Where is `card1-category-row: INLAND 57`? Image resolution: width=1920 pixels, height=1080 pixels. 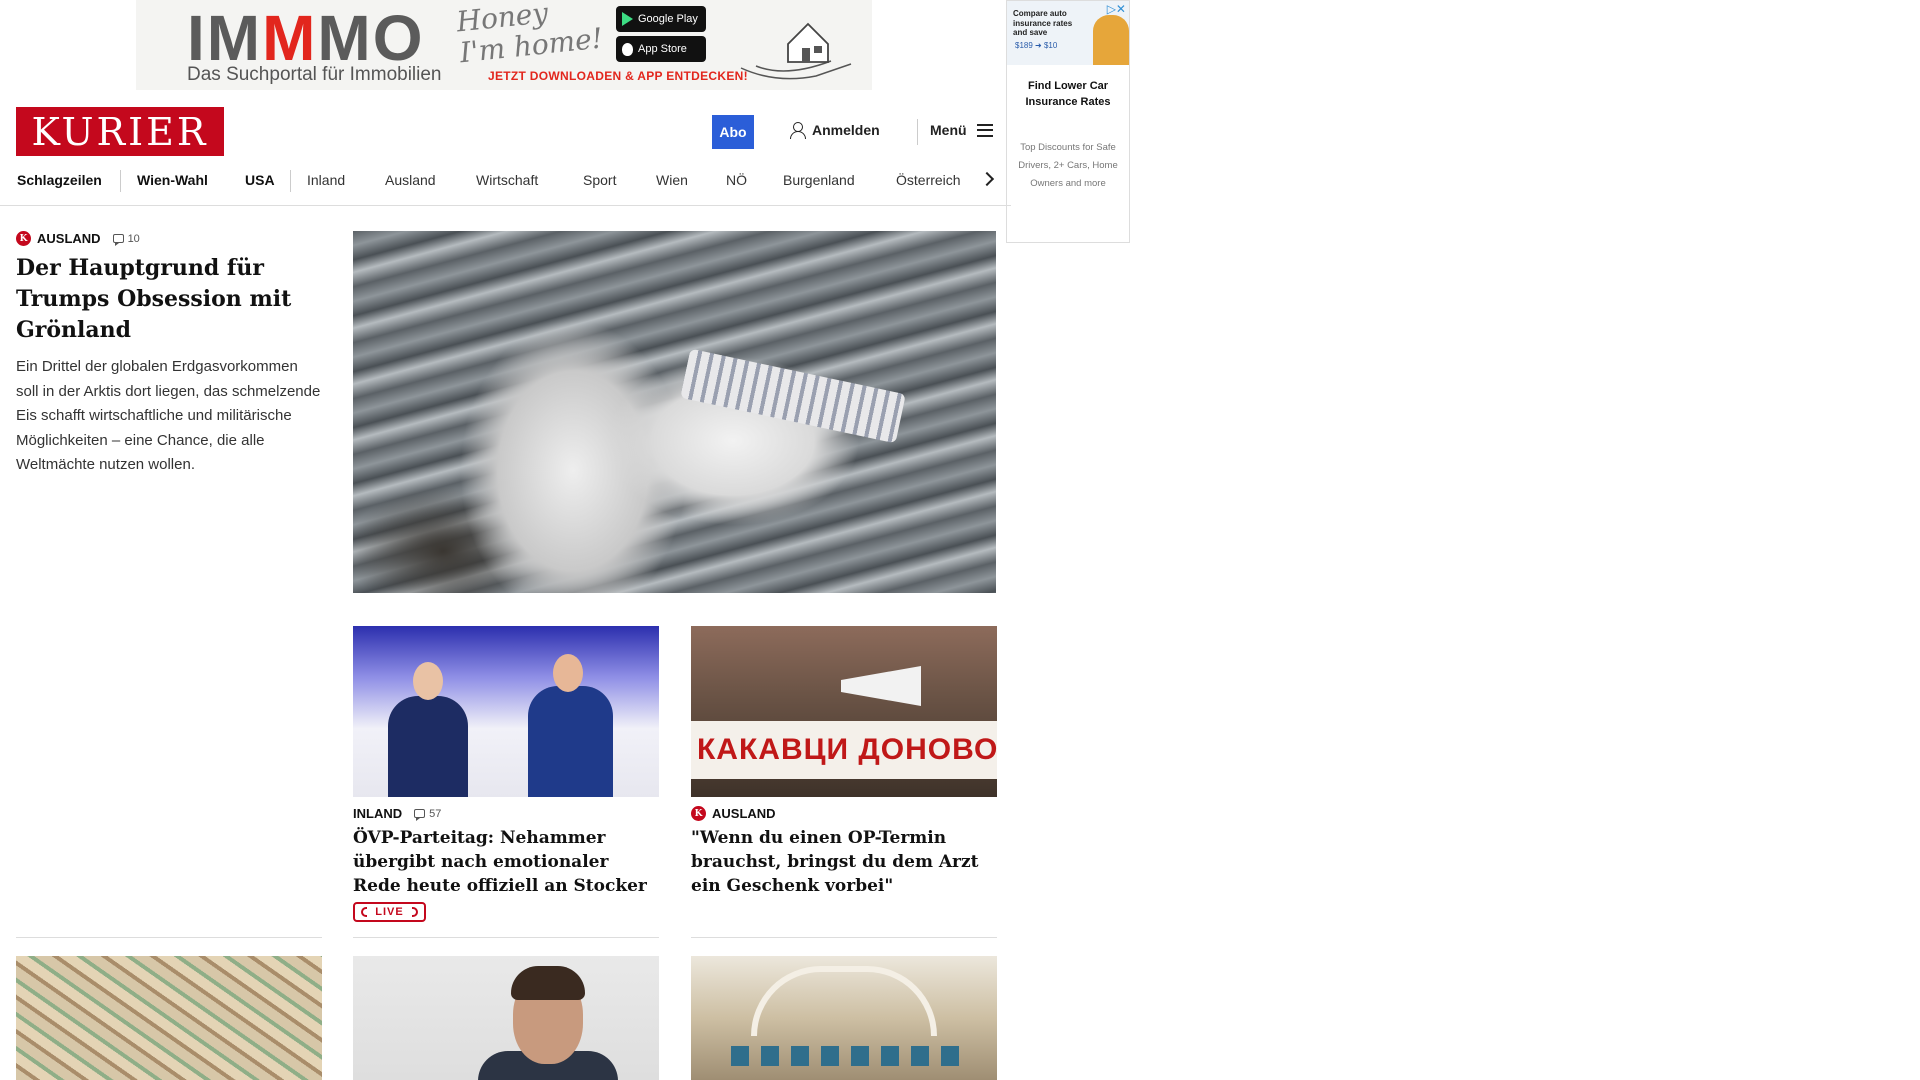
card1-category-row: INLAND 57 is located at coordinates (397, 813).